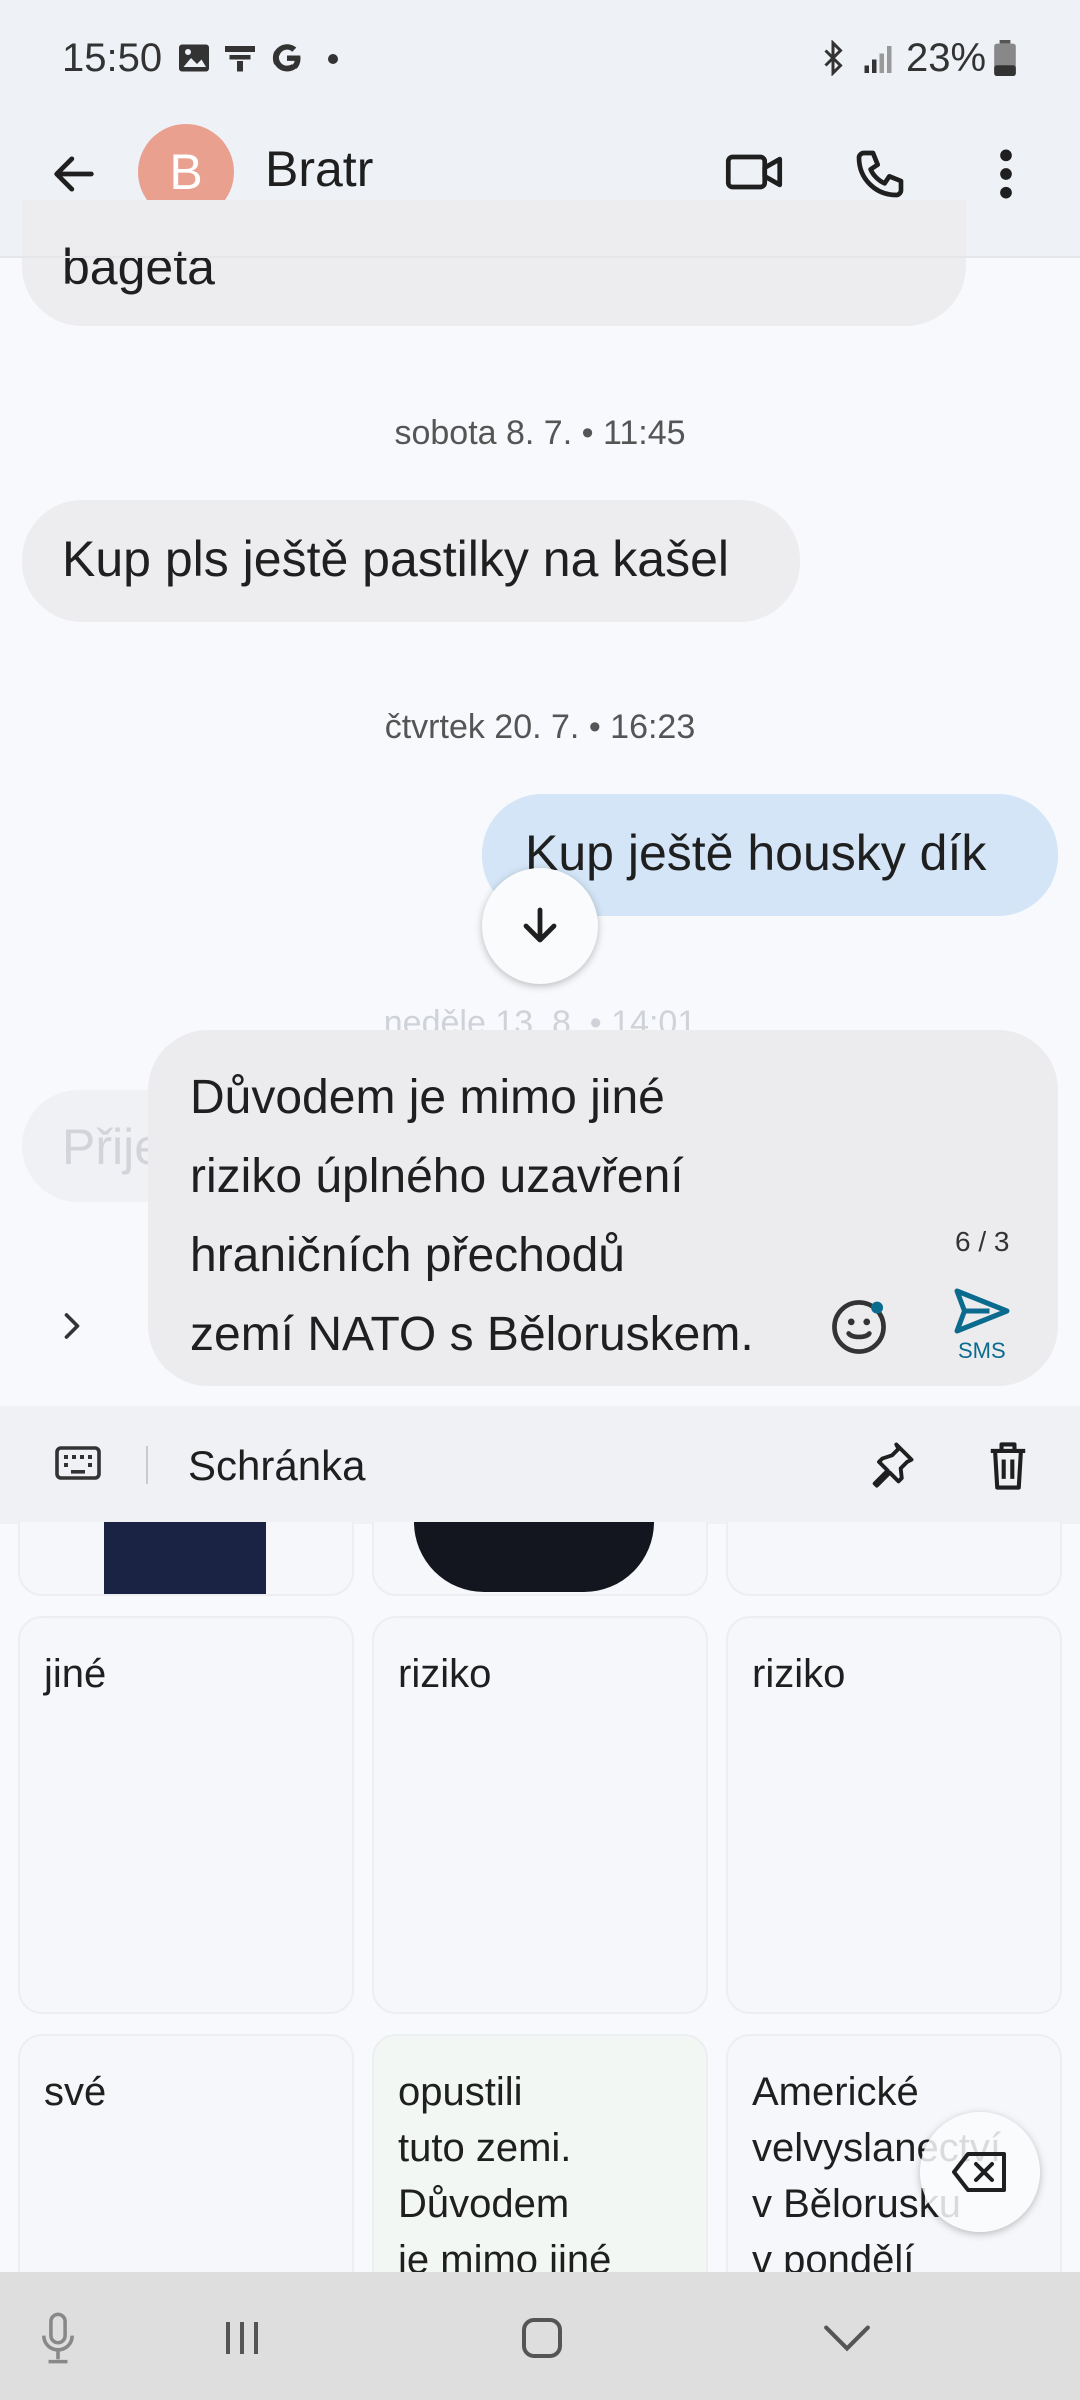 This screenshot has width=1080, height=2400. I want to click on gallery-icon, so click(194, 58).